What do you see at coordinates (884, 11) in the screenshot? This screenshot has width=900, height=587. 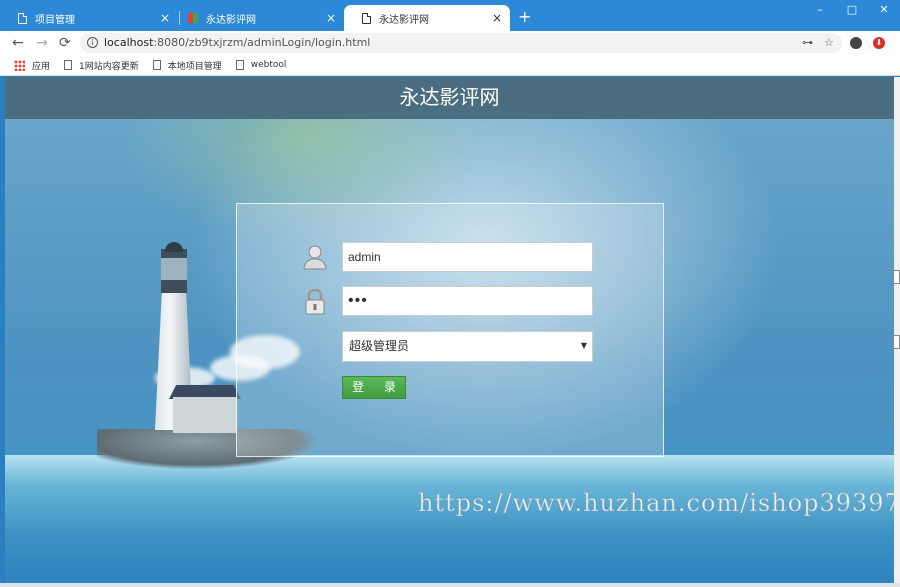 I see `close-window-button: ✕` at bounding box center [884, 11].